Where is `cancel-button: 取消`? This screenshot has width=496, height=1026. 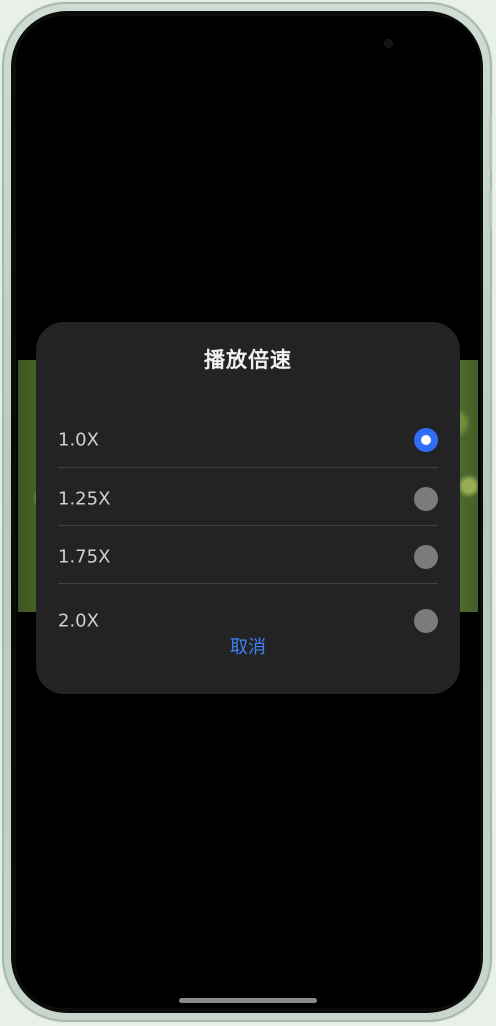 cancel-button: 取消 is located at coordinates (248, 648).